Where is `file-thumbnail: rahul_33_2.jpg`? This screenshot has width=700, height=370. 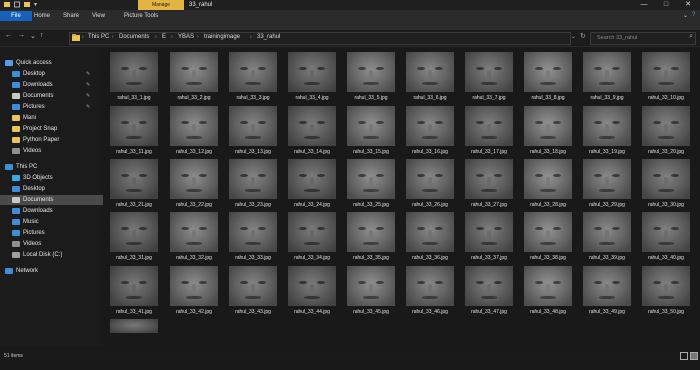
file-thumbnail: rahul_33_2.jpg is located at coordinates (194, 77).